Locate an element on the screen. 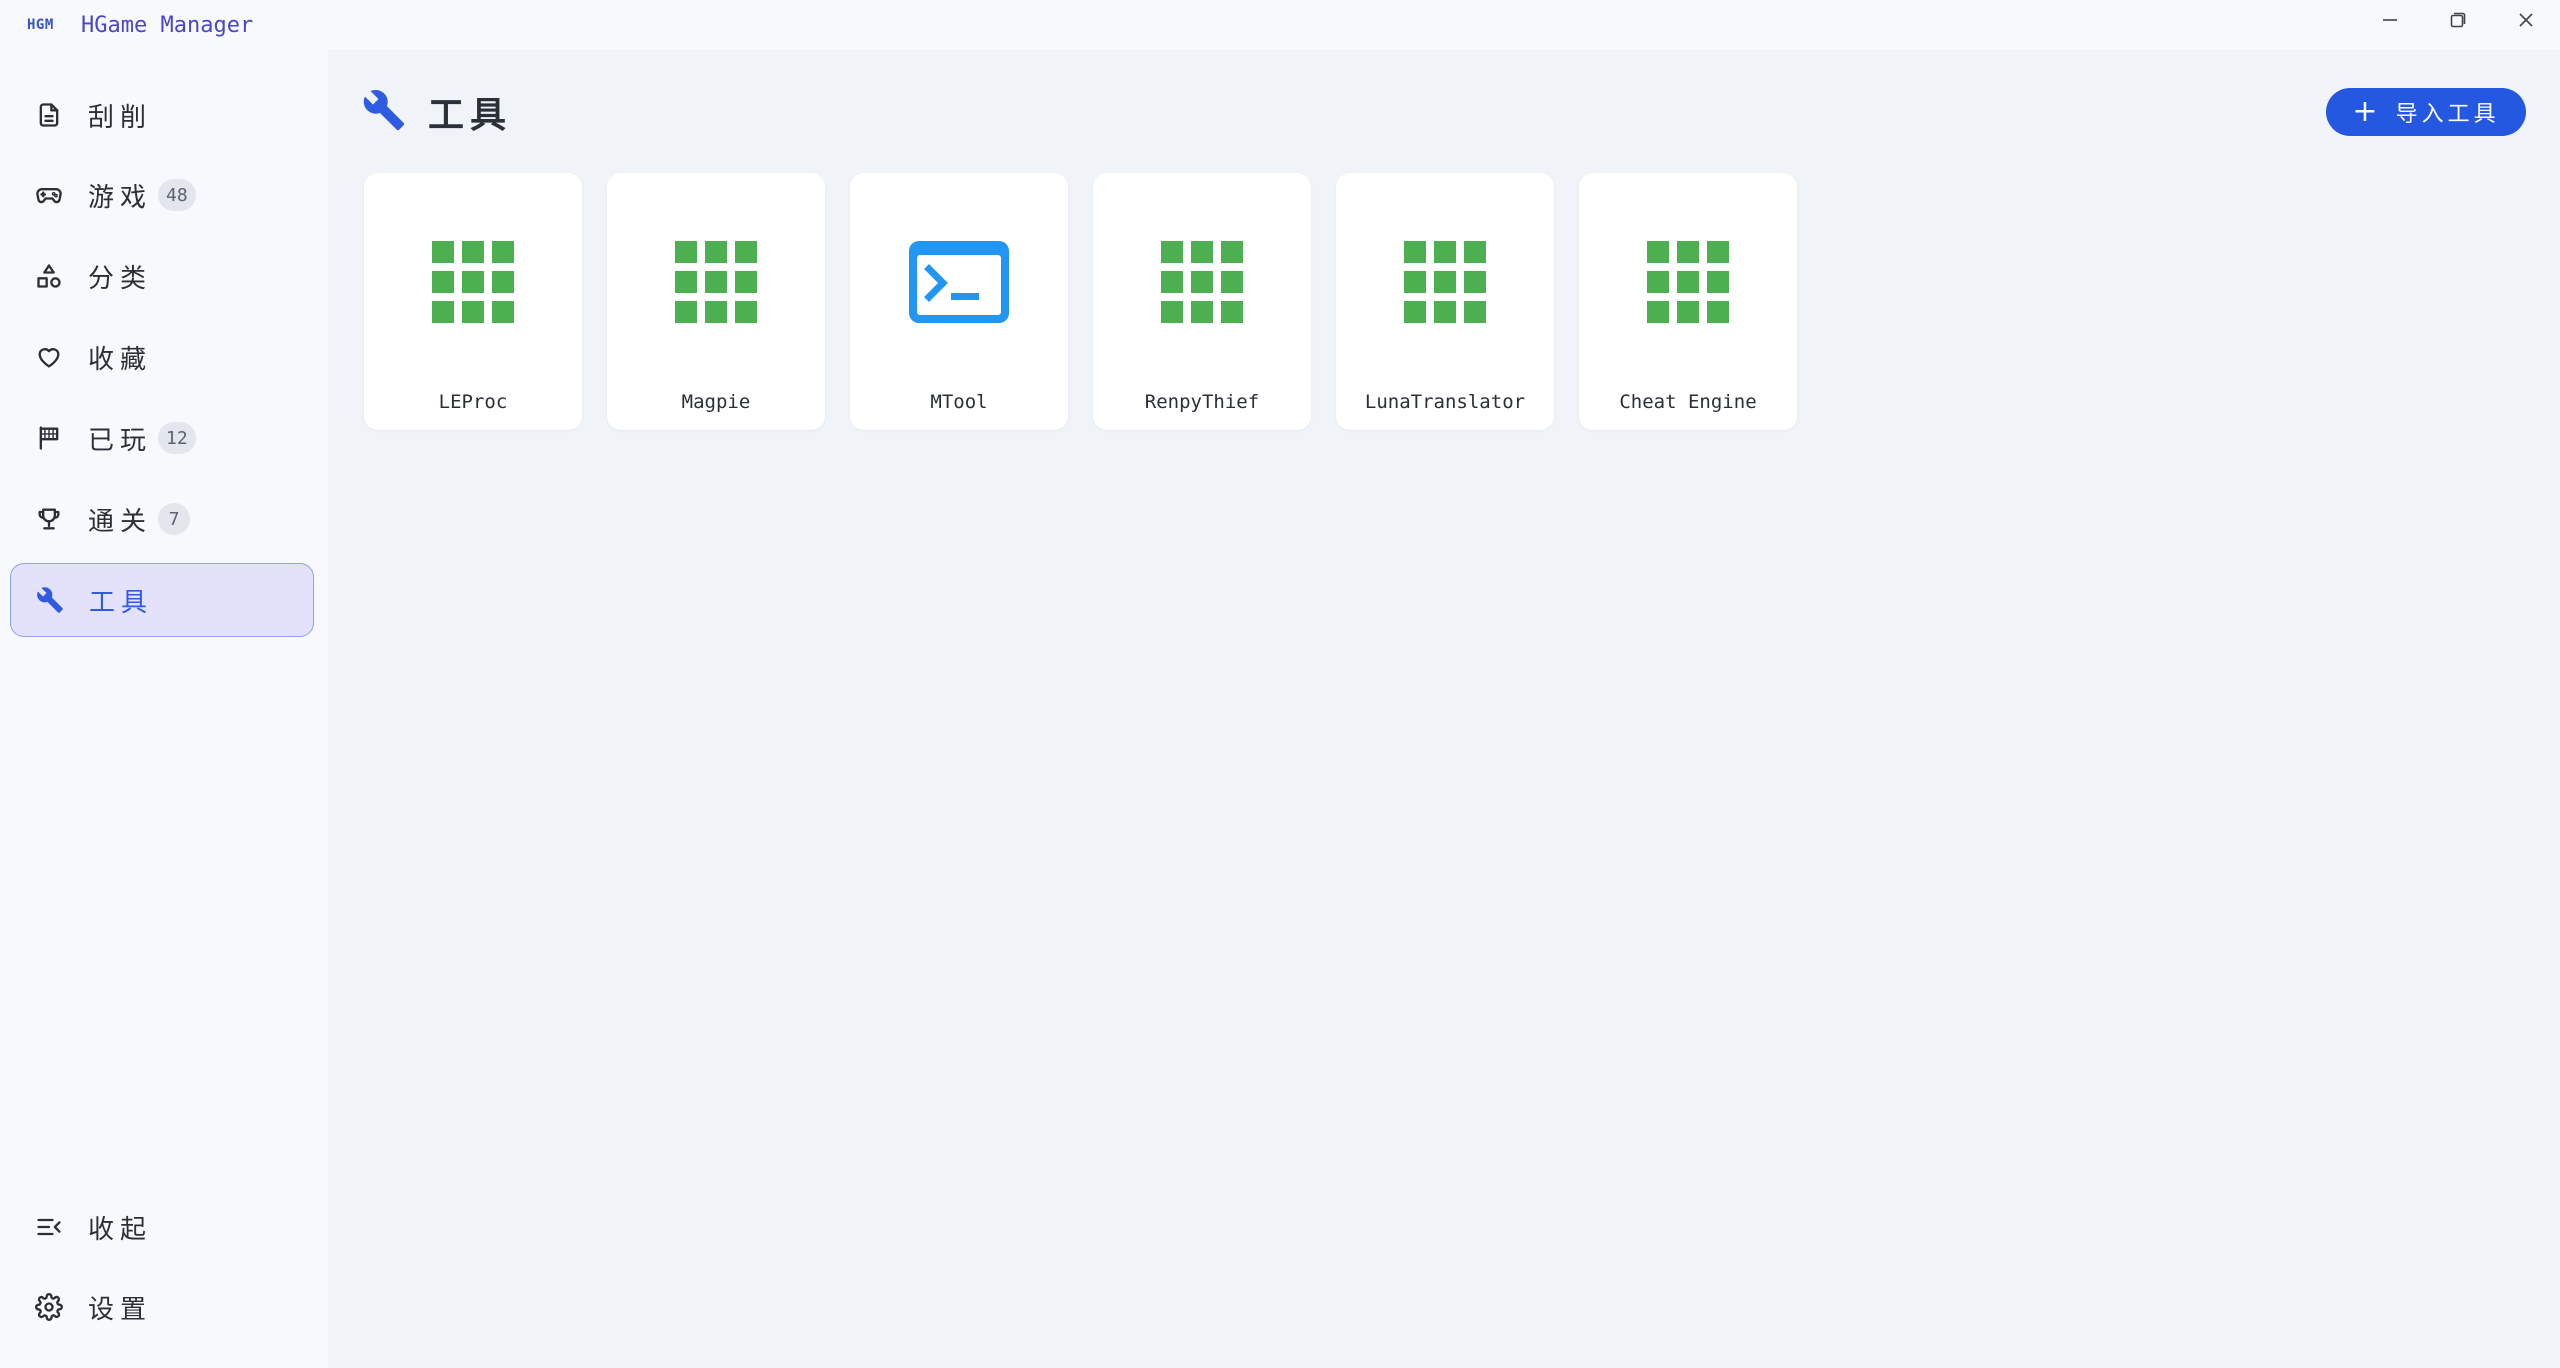  trophy-icon is located at coordinates (49, 519).